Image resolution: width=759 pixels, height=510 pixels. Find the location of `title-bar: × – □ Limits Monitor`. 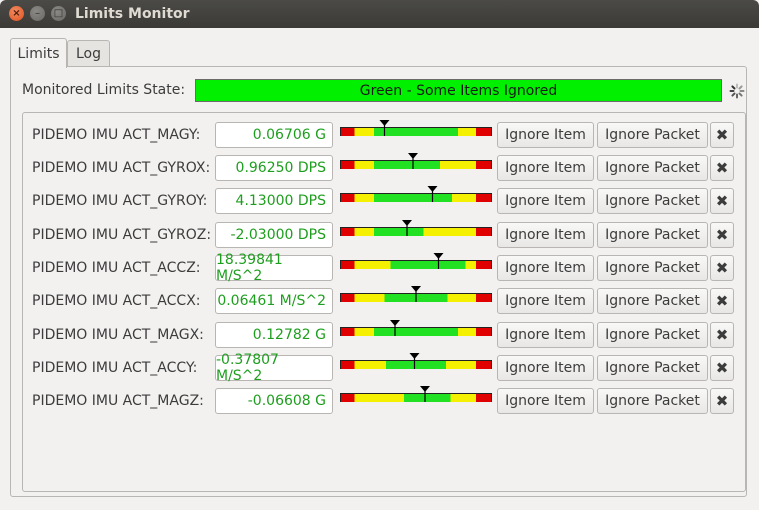

title-bar: × – □ Limits Monitor is located at coordinates (379, 14).